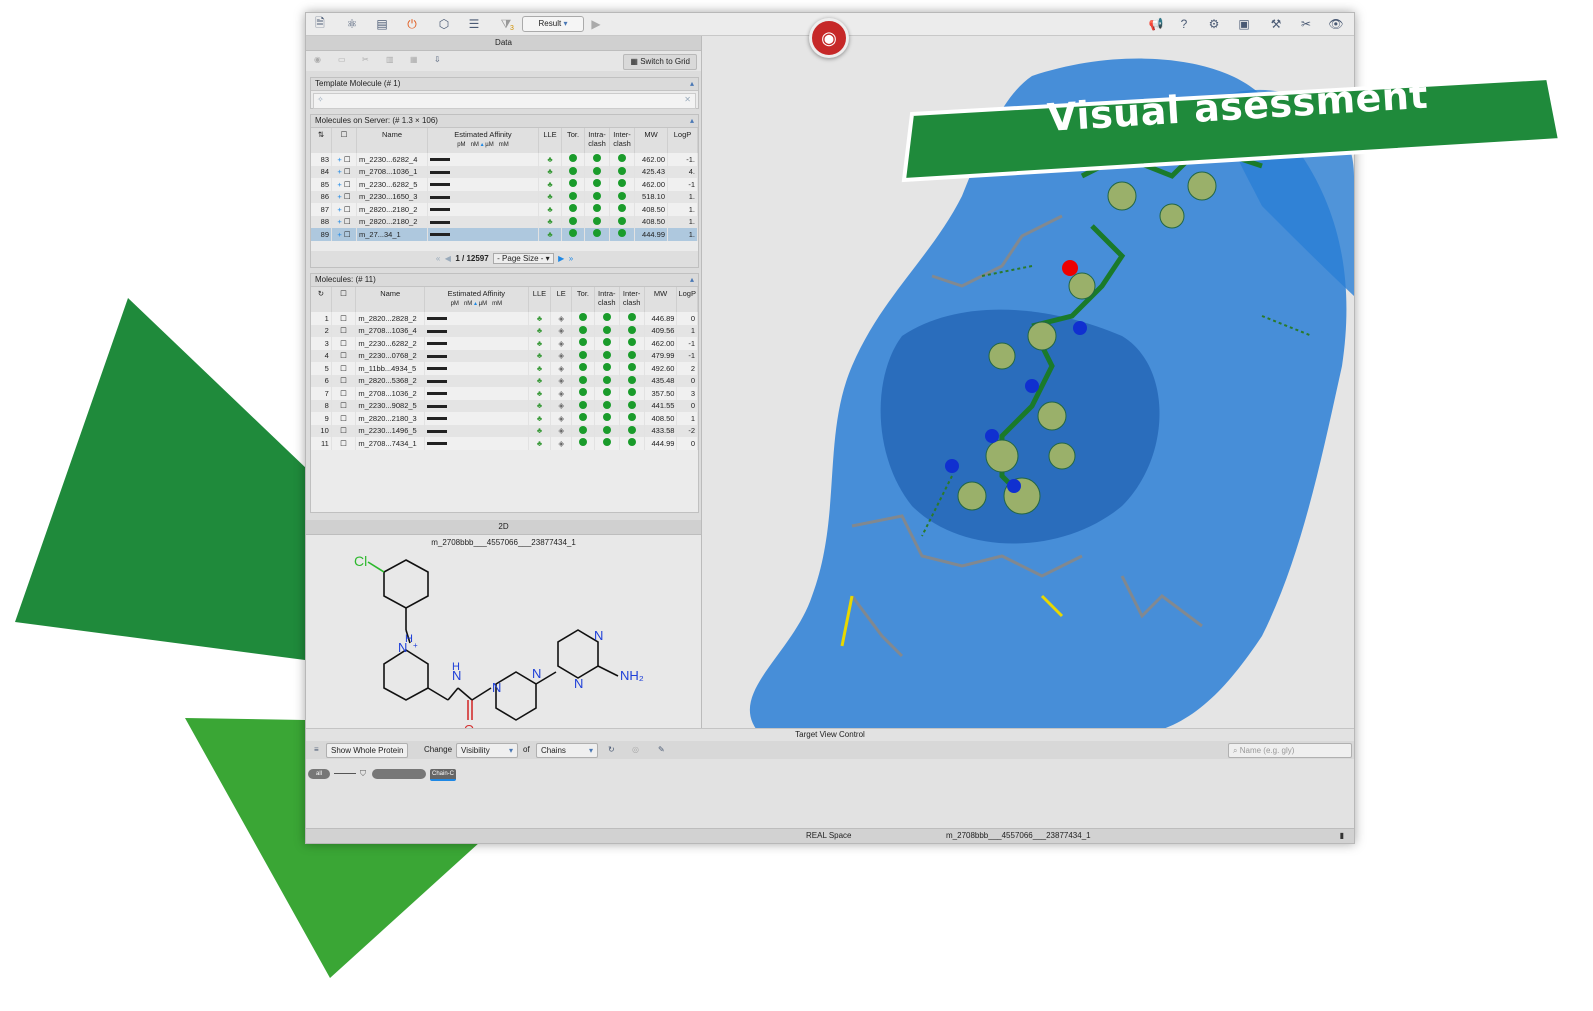  What do you see at coordinates (561, 299) in the screenshot?
I see `col-le: LE` at bounding box center [561, 299].